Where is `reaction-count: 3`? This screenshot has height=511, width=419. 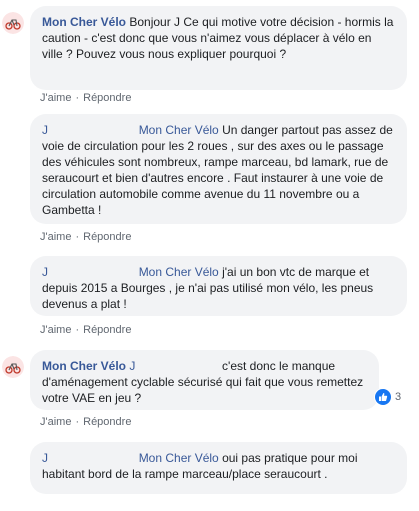 reaction-count: 3 is located at coordinates (388, 397).